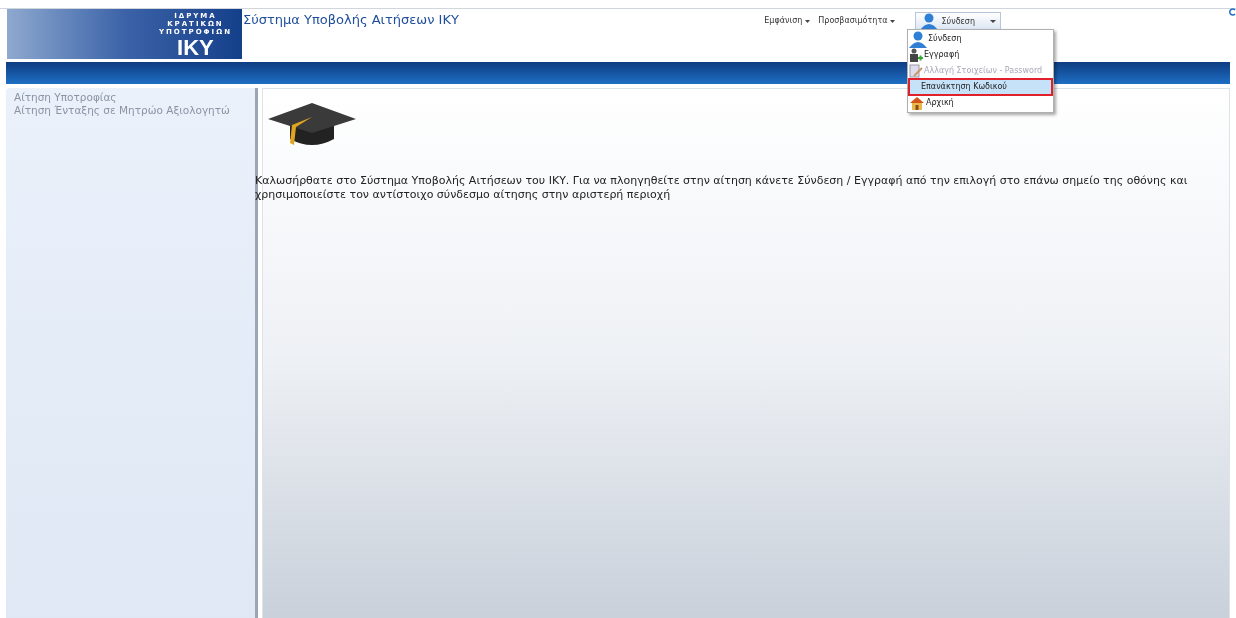 This screenshot has width=1236, height=618. I want to click on home-icon, so click(917, 103).